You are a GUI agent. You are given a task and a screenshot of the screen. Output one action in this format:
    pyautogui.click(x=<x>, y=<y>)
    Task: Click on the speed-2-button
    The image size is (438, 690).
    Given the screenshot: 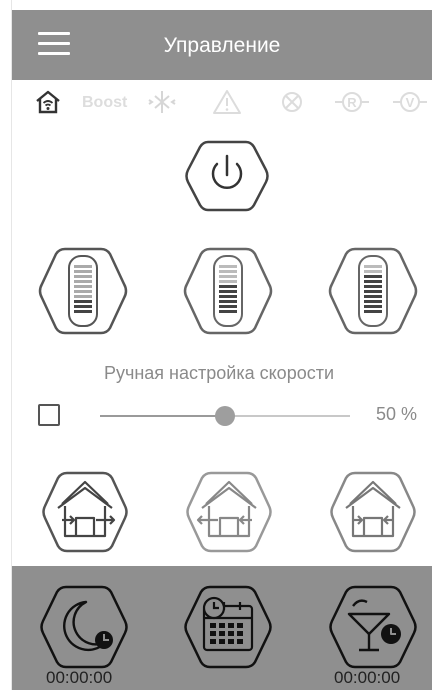 What is the action you would take?
    pyautogui.click(x=228, y=291)
    